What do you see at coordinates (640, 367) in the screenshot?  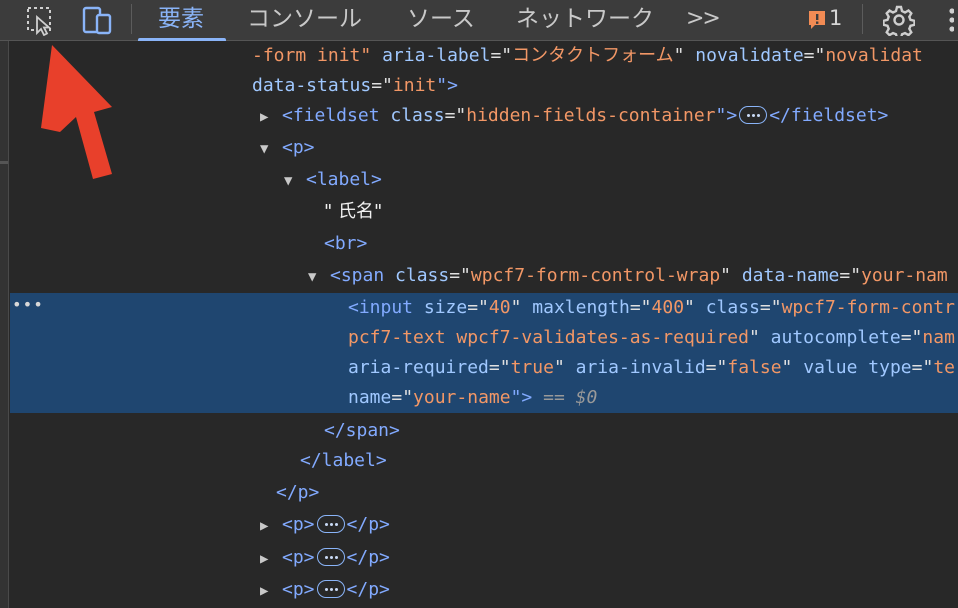 I see `code-token: aria-invalid` at bounding box center [640, 367].